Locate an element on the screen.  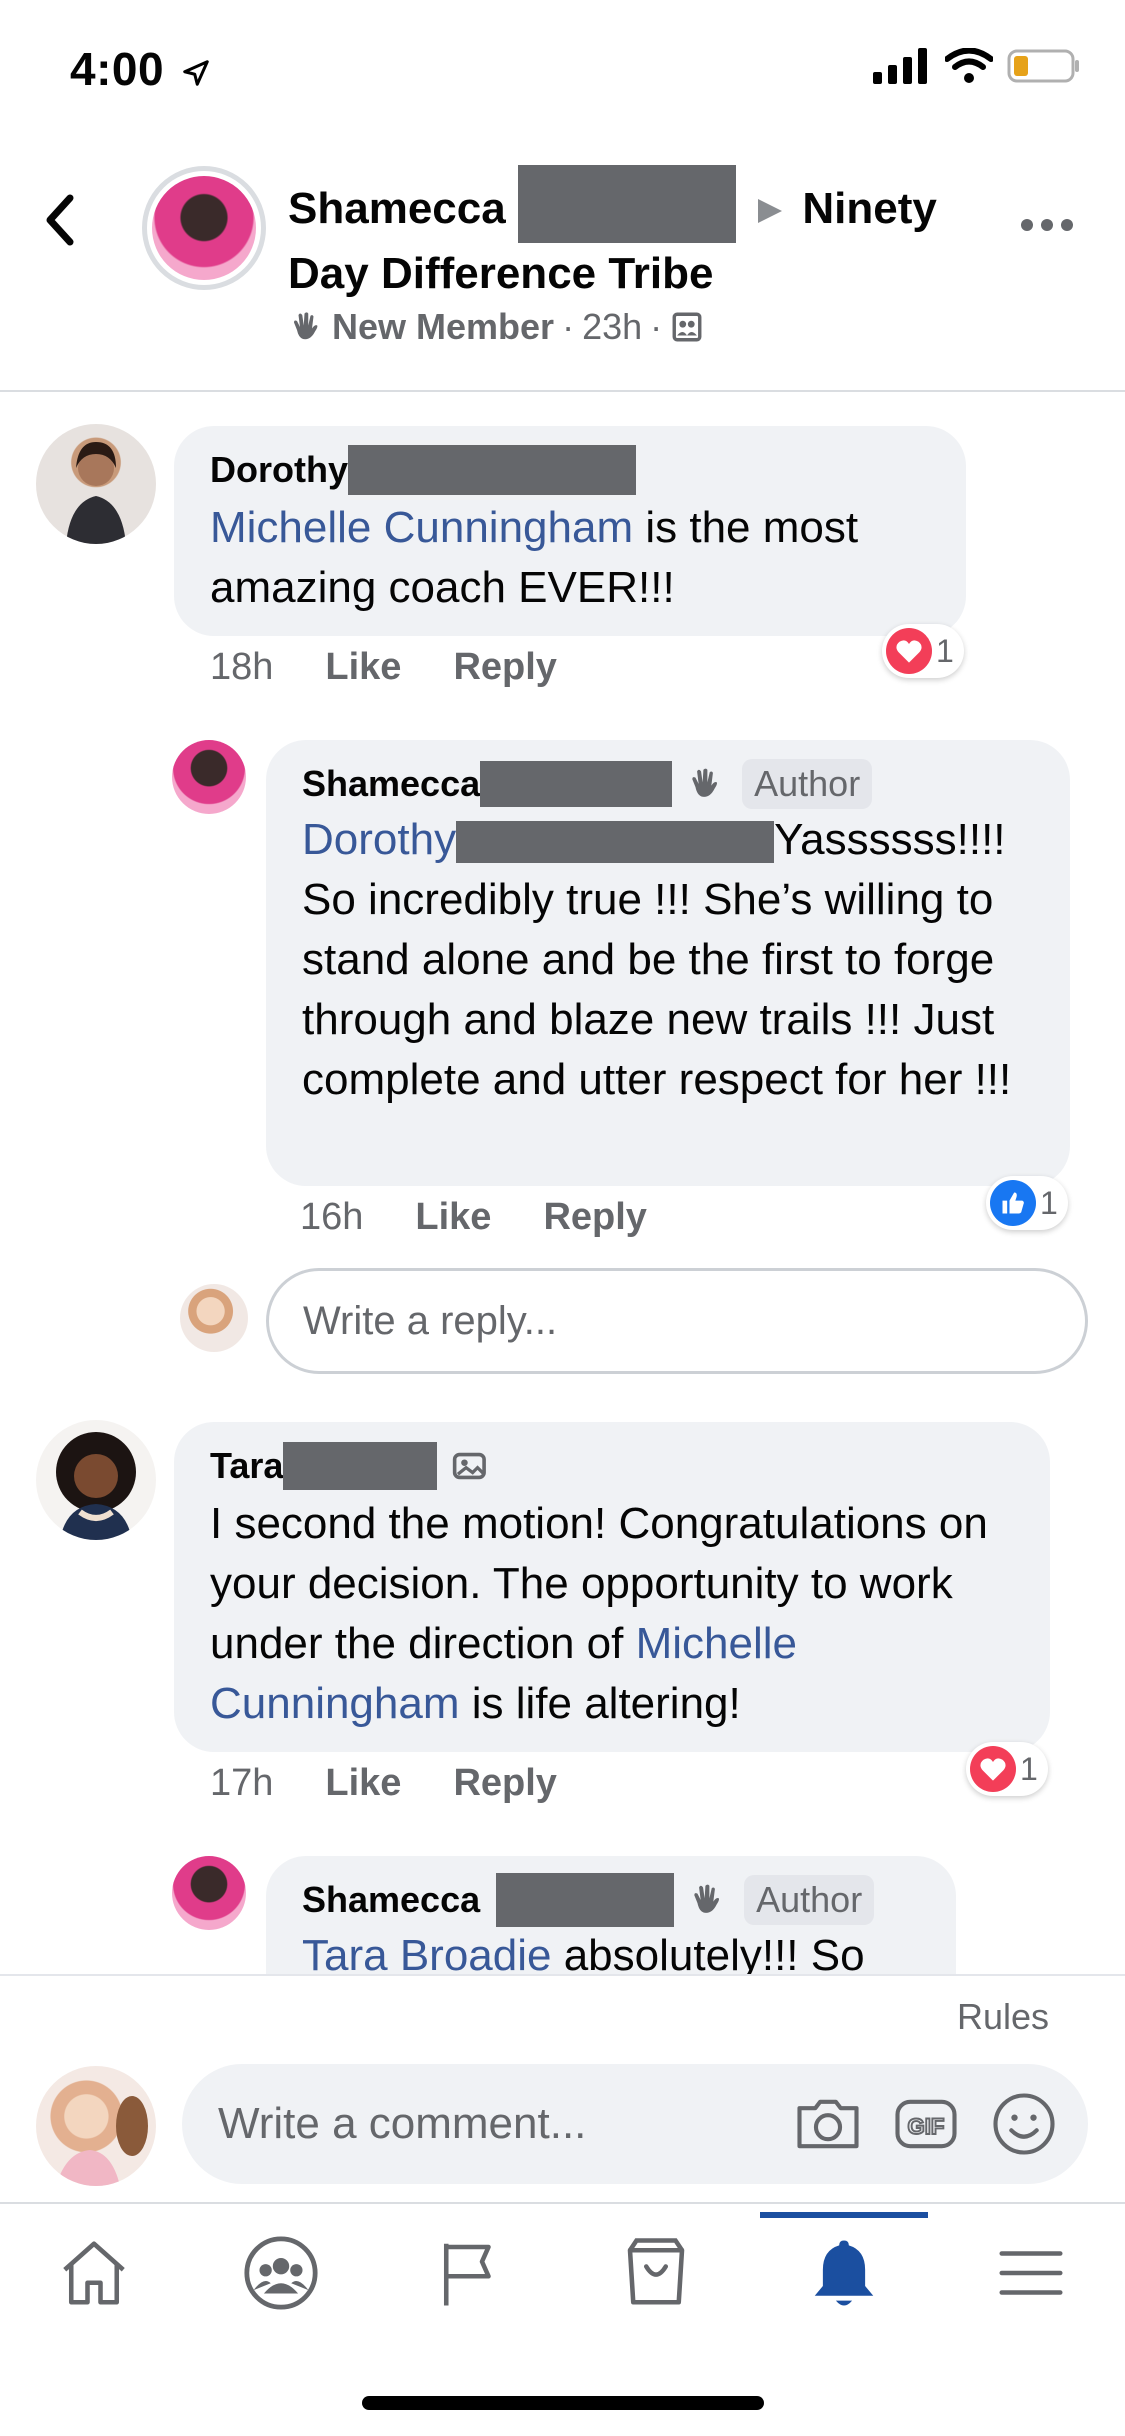
battery-icon is located at coordinates (1043, 66).